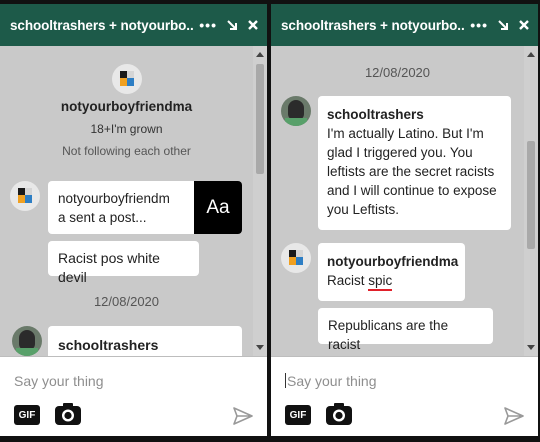 The height and width of the screenshot is (442, 540). I want to click on text-caret, so click(285, 380).